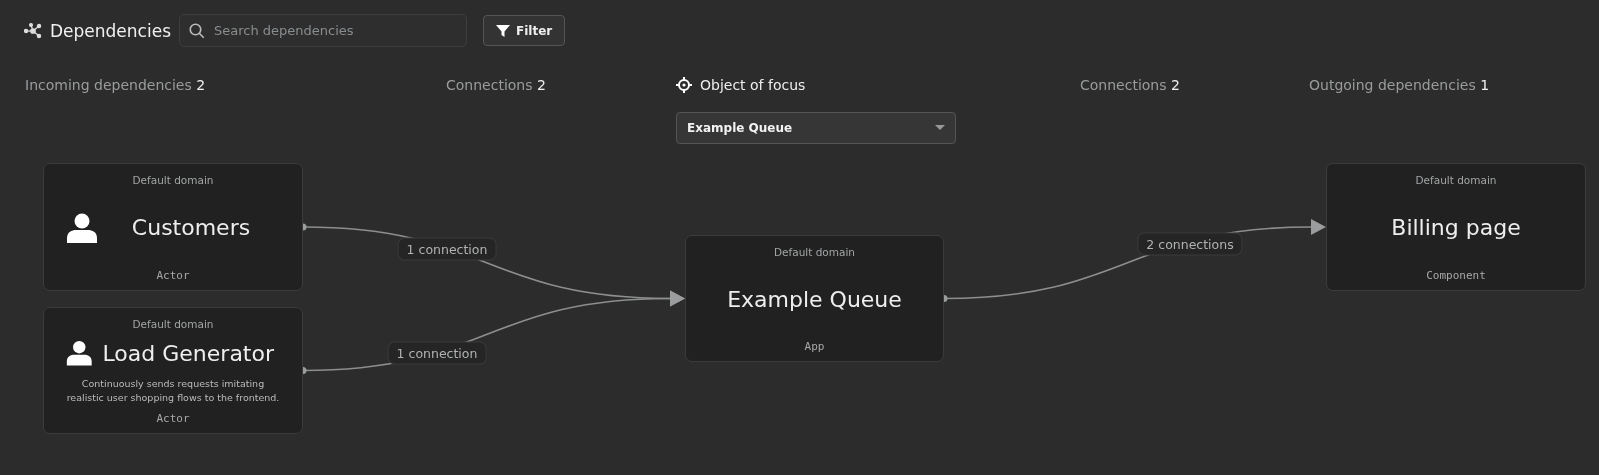  Describe the element at coordinates (197, 31) in the screenshot. I see `search-icon` at that location.